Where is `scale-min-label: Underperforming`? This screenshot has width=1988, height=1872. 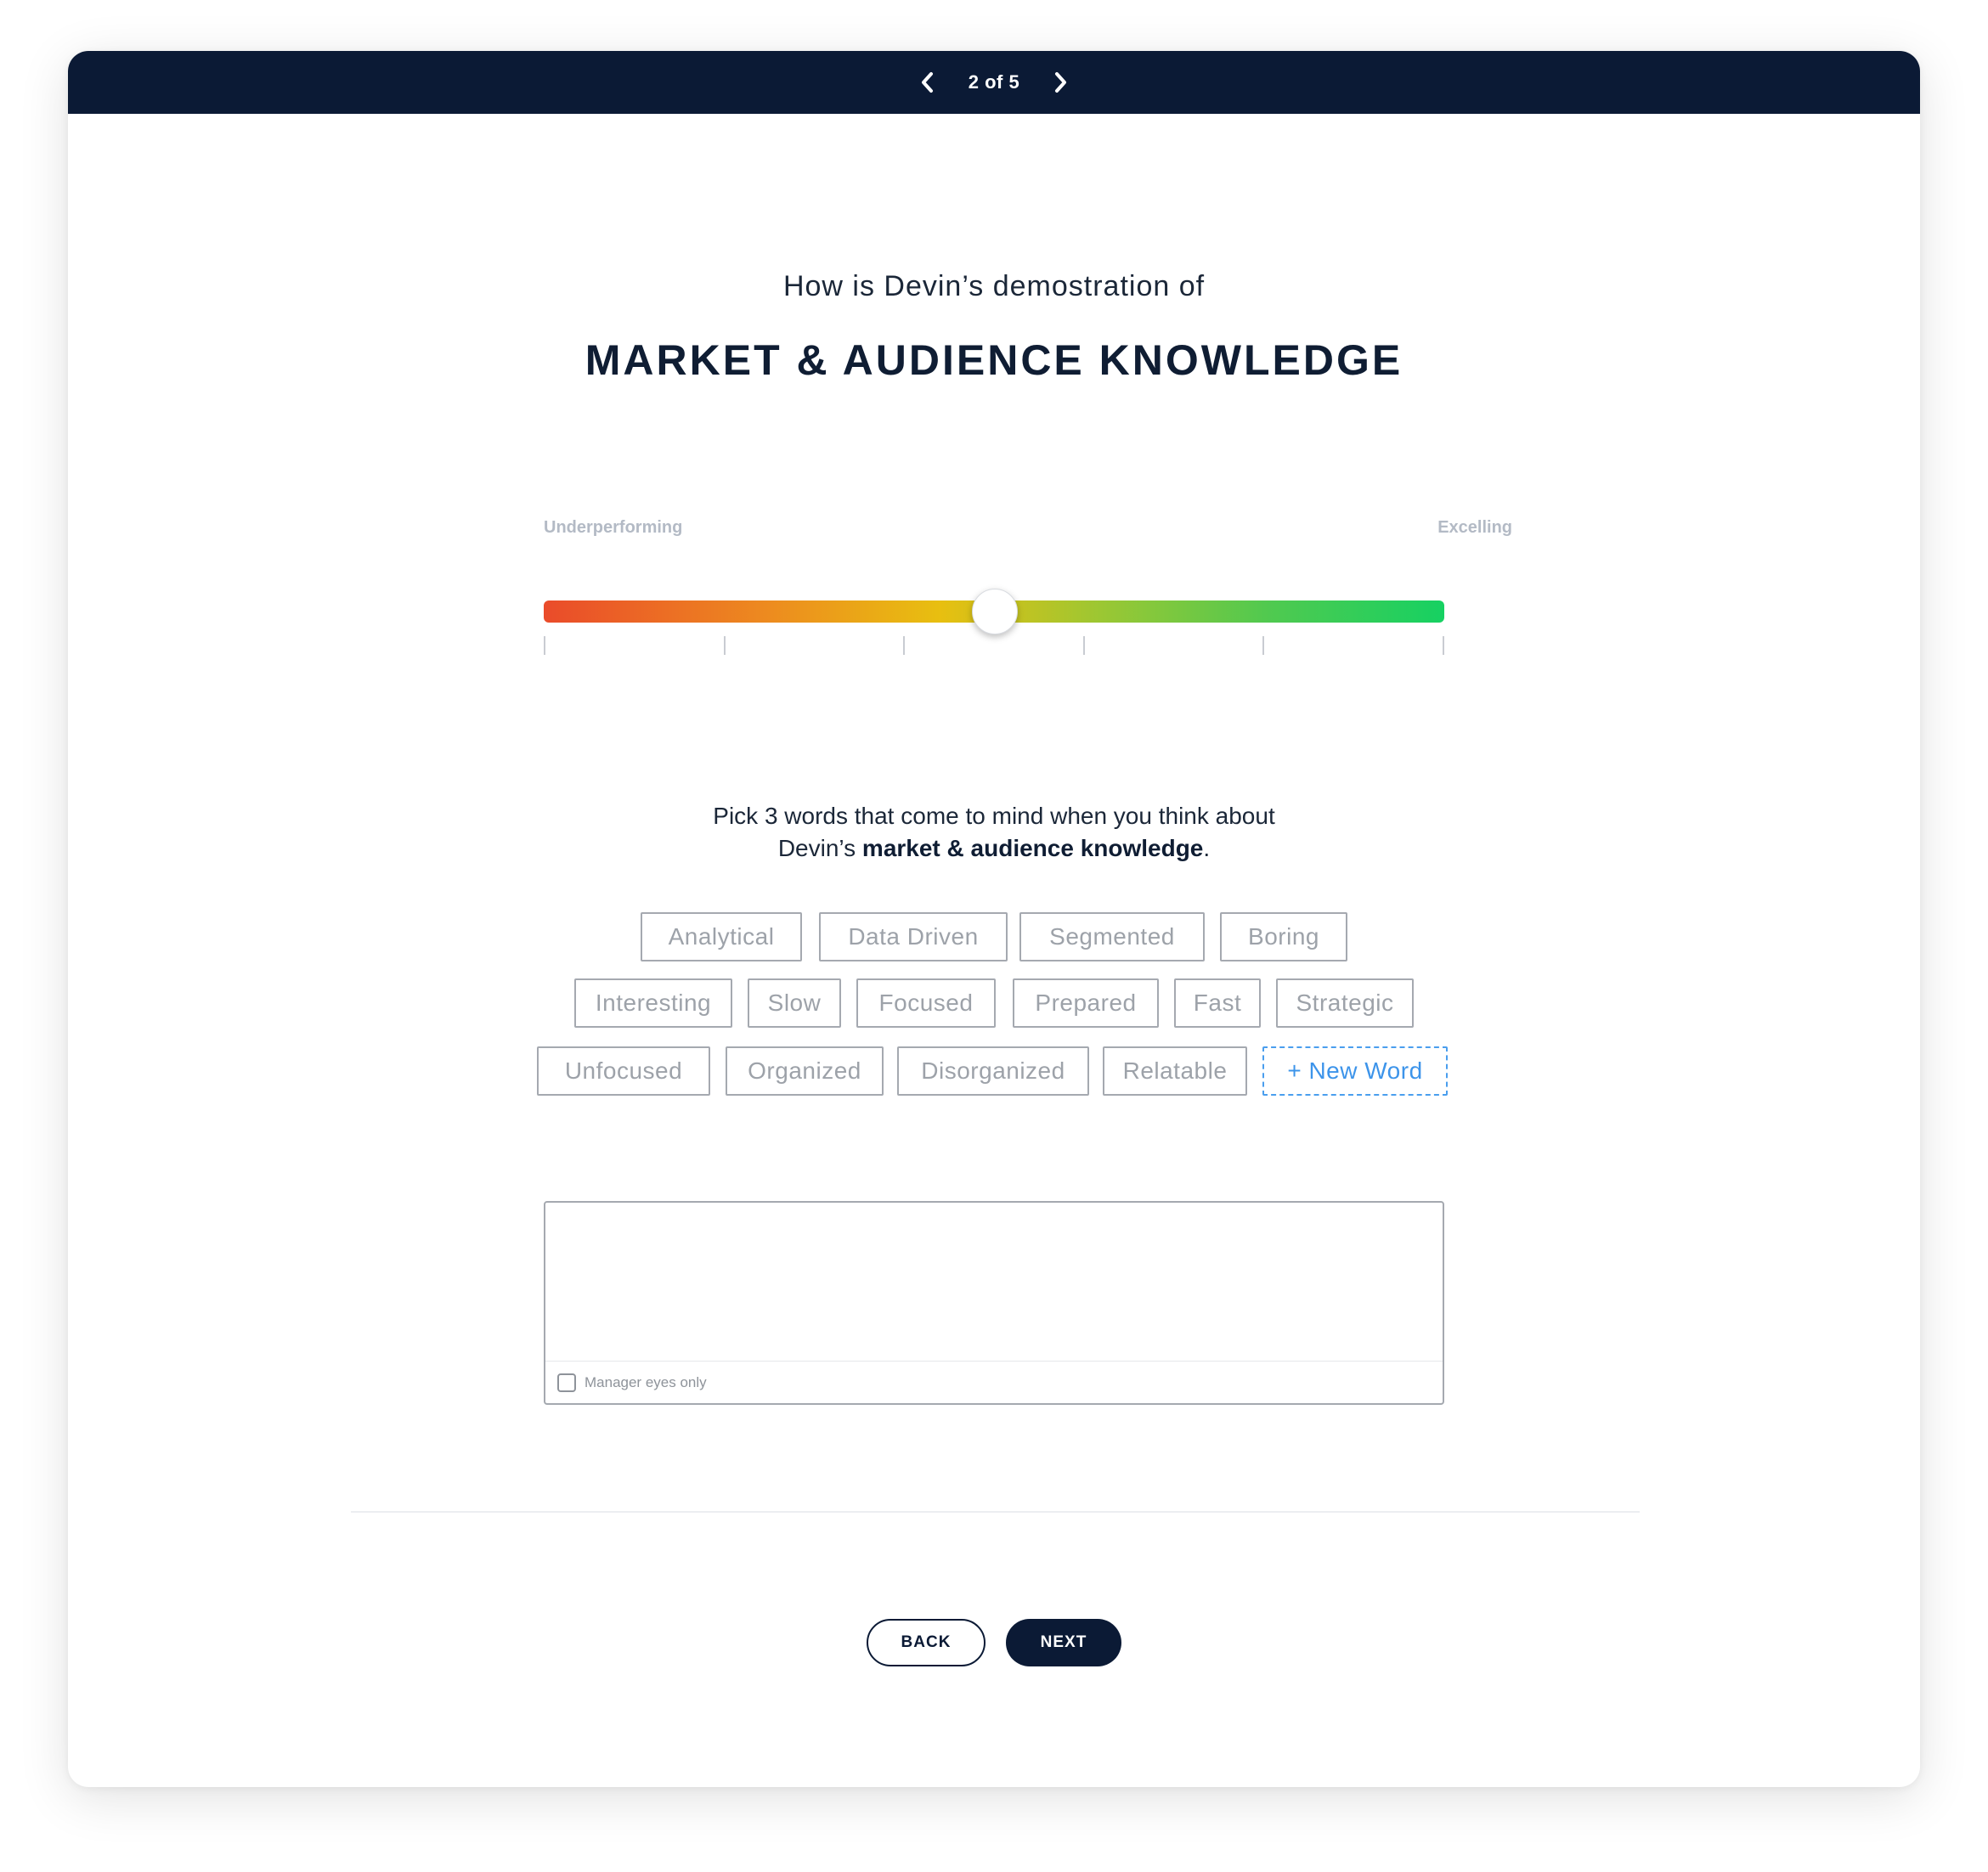 scale-min-label: Underperforming is located at coordinates (613, 527).